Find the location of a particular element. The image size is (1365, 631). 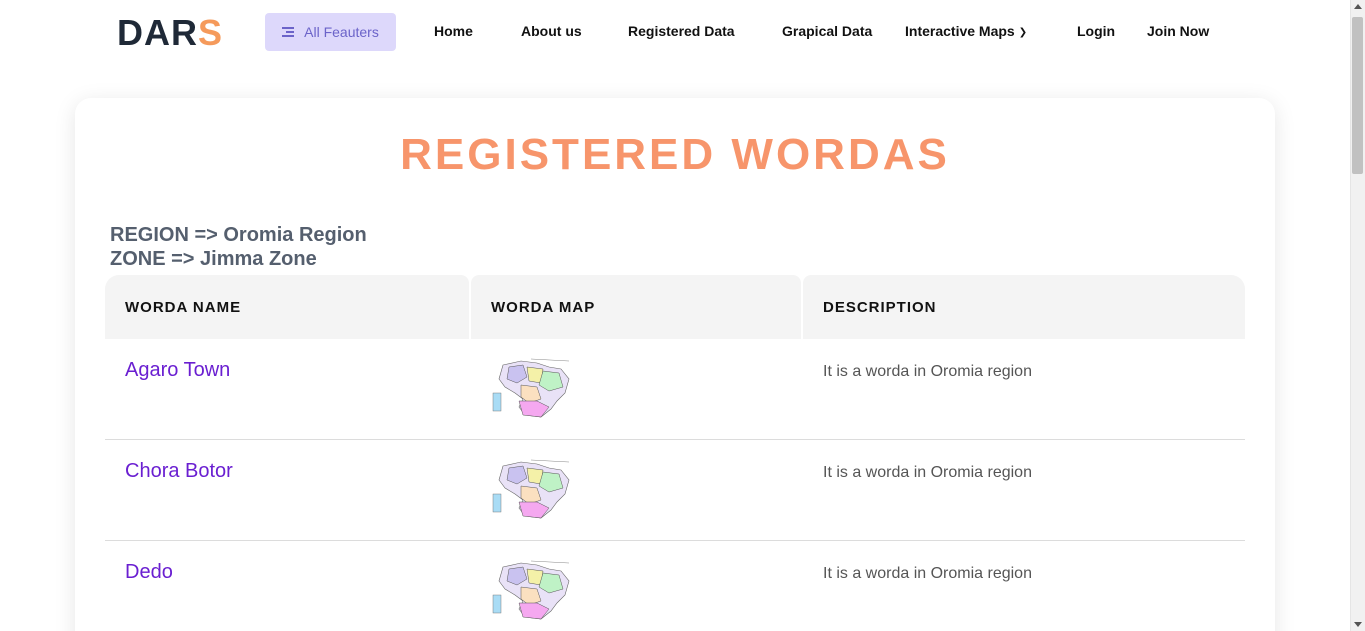

nav-grapical-data: Grapical Data is located at coordinates (827, 31).